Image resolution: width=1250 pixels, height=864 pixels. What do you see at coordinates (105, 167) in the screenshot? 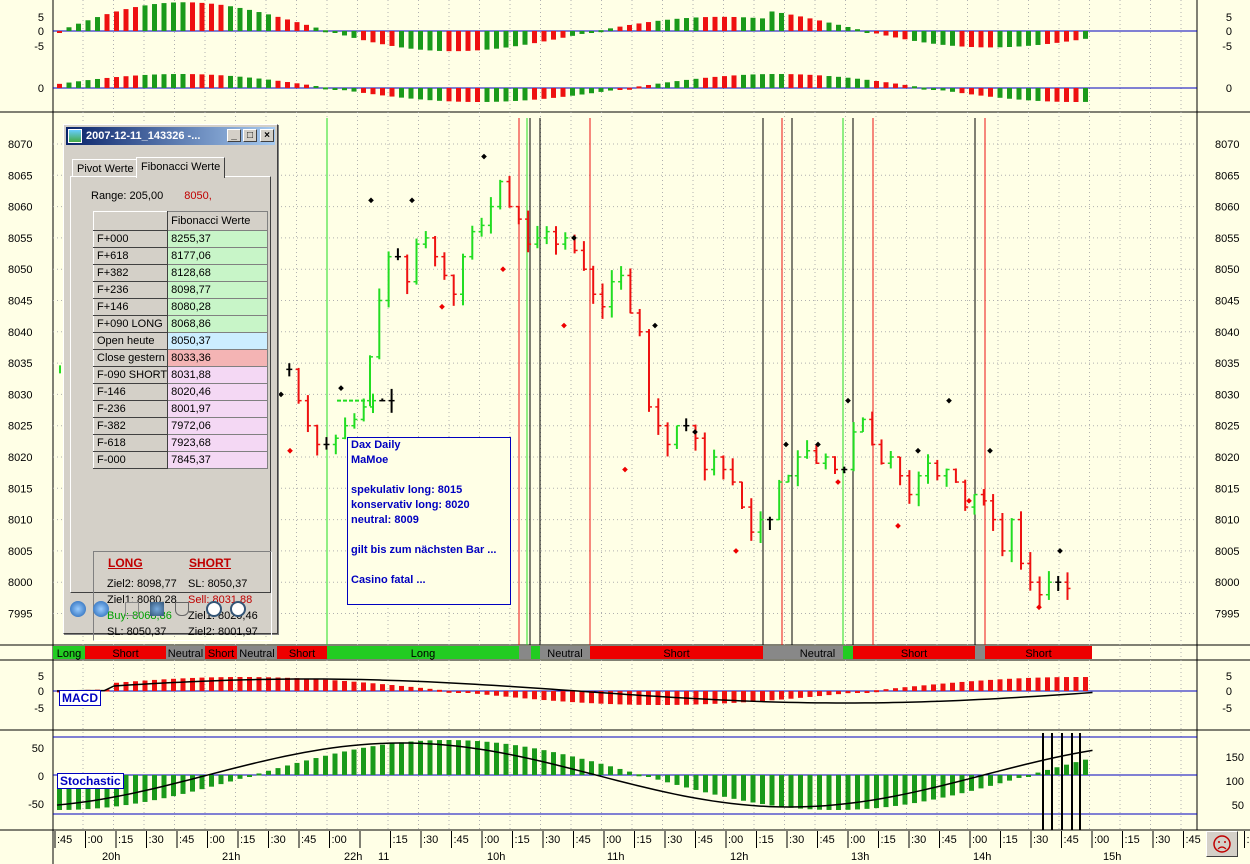
I see `tab-pivot-werte: Pivot Werte` at bounding box center [105, 167].